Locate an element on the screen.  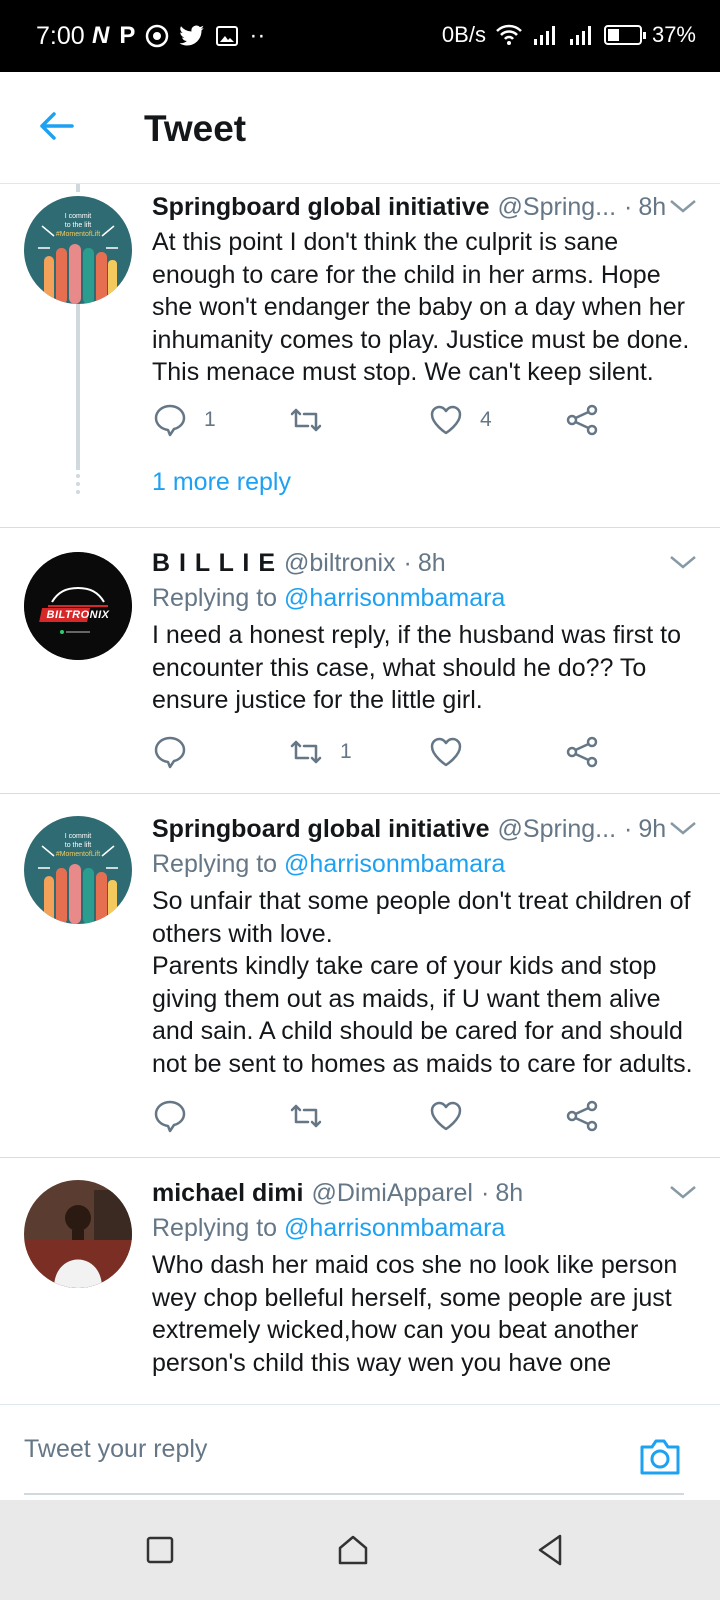
tweet-text-line: person's child this way wen you have one is located at coordinates (382, 1362).